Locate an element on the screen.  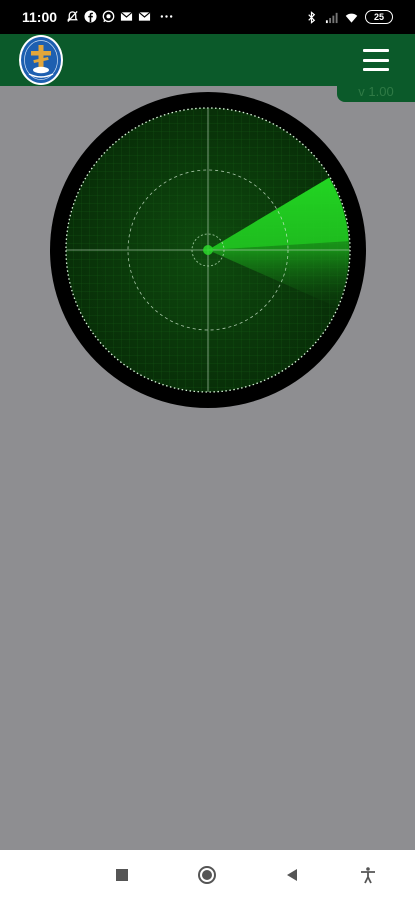
radar-center is located at coordinates (208, 250).